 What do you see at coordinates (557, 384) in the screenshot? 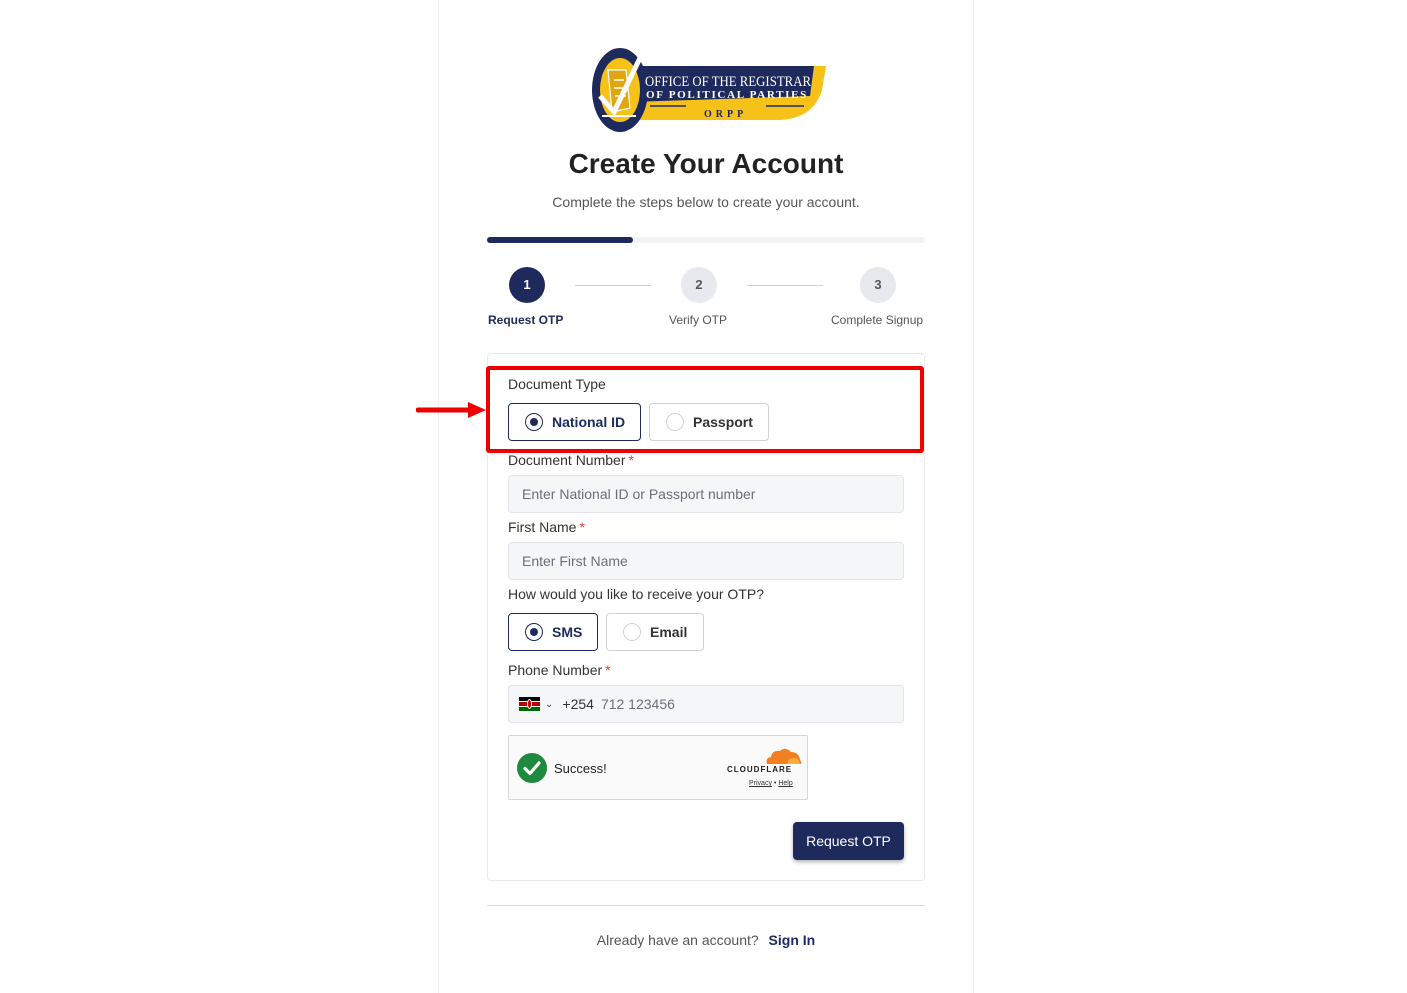
I see `document-type-label: Document Type` at bounding box center [557, 384].